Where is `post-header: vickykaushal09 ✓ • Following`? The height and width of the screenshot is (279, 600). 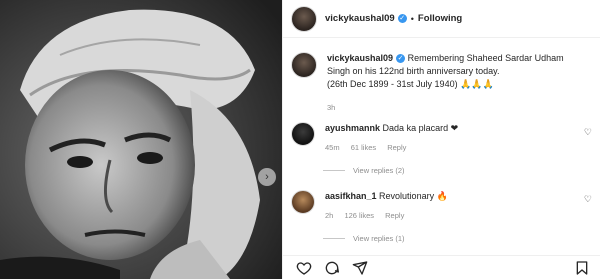
post-header: vickykaushal09 ✓ • Following is located at coordinates (441, 19).